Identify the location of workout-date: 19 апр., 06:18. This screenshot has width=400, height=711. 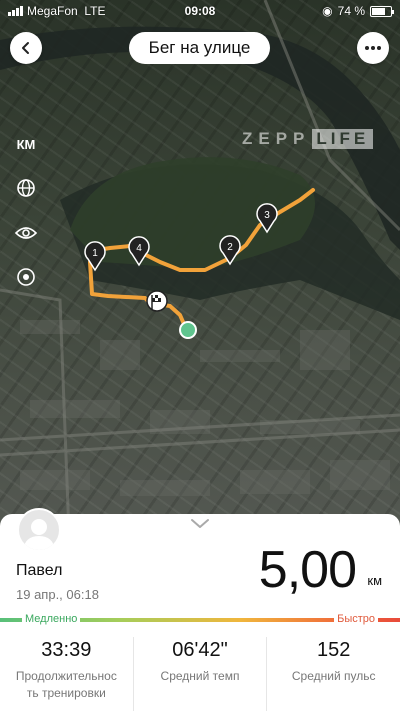
(57, 594).